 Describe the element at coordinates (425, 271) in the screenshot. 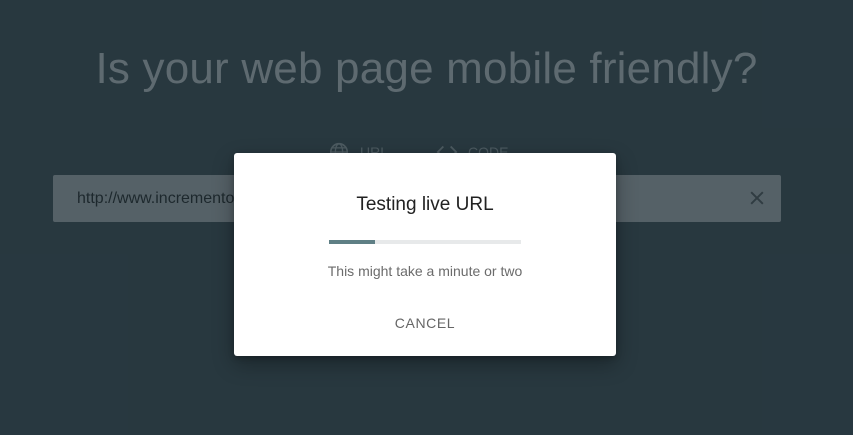

I see `dialog-message: This might take a minute or two` at that location.